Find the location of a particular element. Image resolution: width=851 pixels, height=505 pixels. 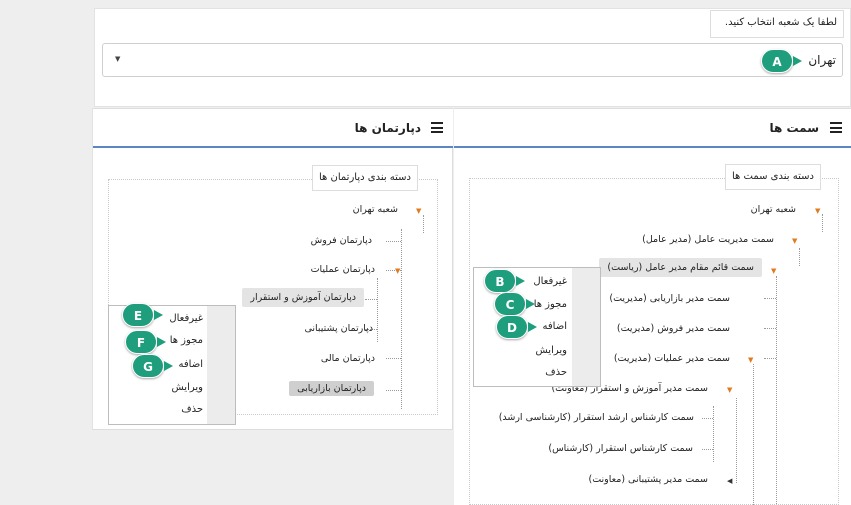

tree-node: سمت مدیر فروش (مدیریت) is located at coordinates (673, 328).